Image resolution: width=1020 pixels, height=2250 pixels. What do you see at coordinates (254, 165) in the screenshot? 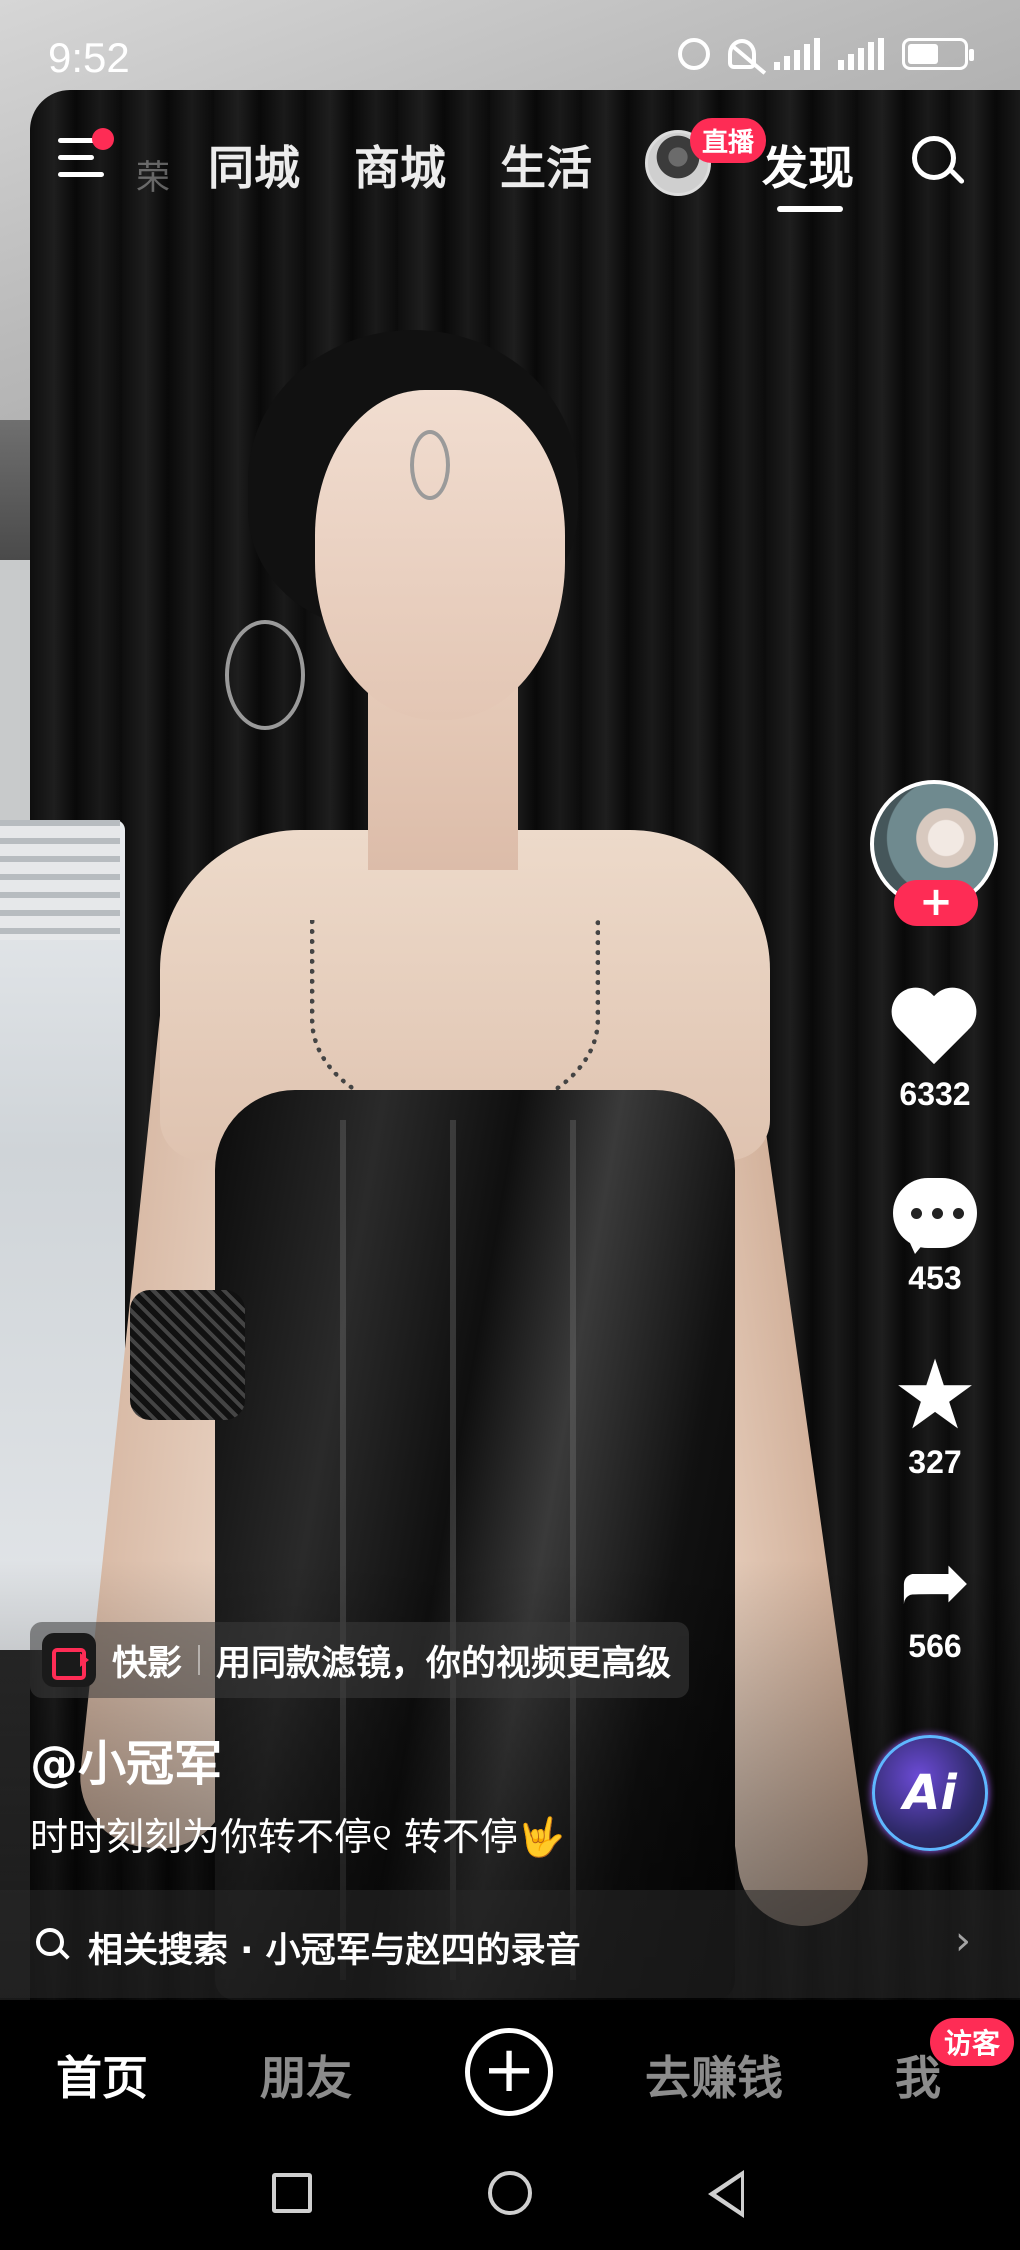
I see `tab-tongcheng: 同城` at bounding box center [254, 165].